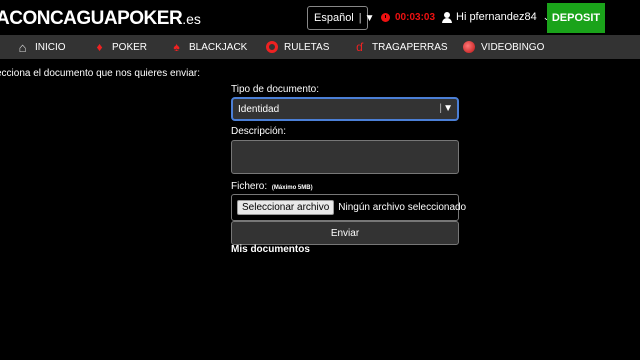 This screenshot has width=640, height=360. Describe the element at coordinates (259, 131) in the screenshot. I see `description-label: Descripción:` at that location.